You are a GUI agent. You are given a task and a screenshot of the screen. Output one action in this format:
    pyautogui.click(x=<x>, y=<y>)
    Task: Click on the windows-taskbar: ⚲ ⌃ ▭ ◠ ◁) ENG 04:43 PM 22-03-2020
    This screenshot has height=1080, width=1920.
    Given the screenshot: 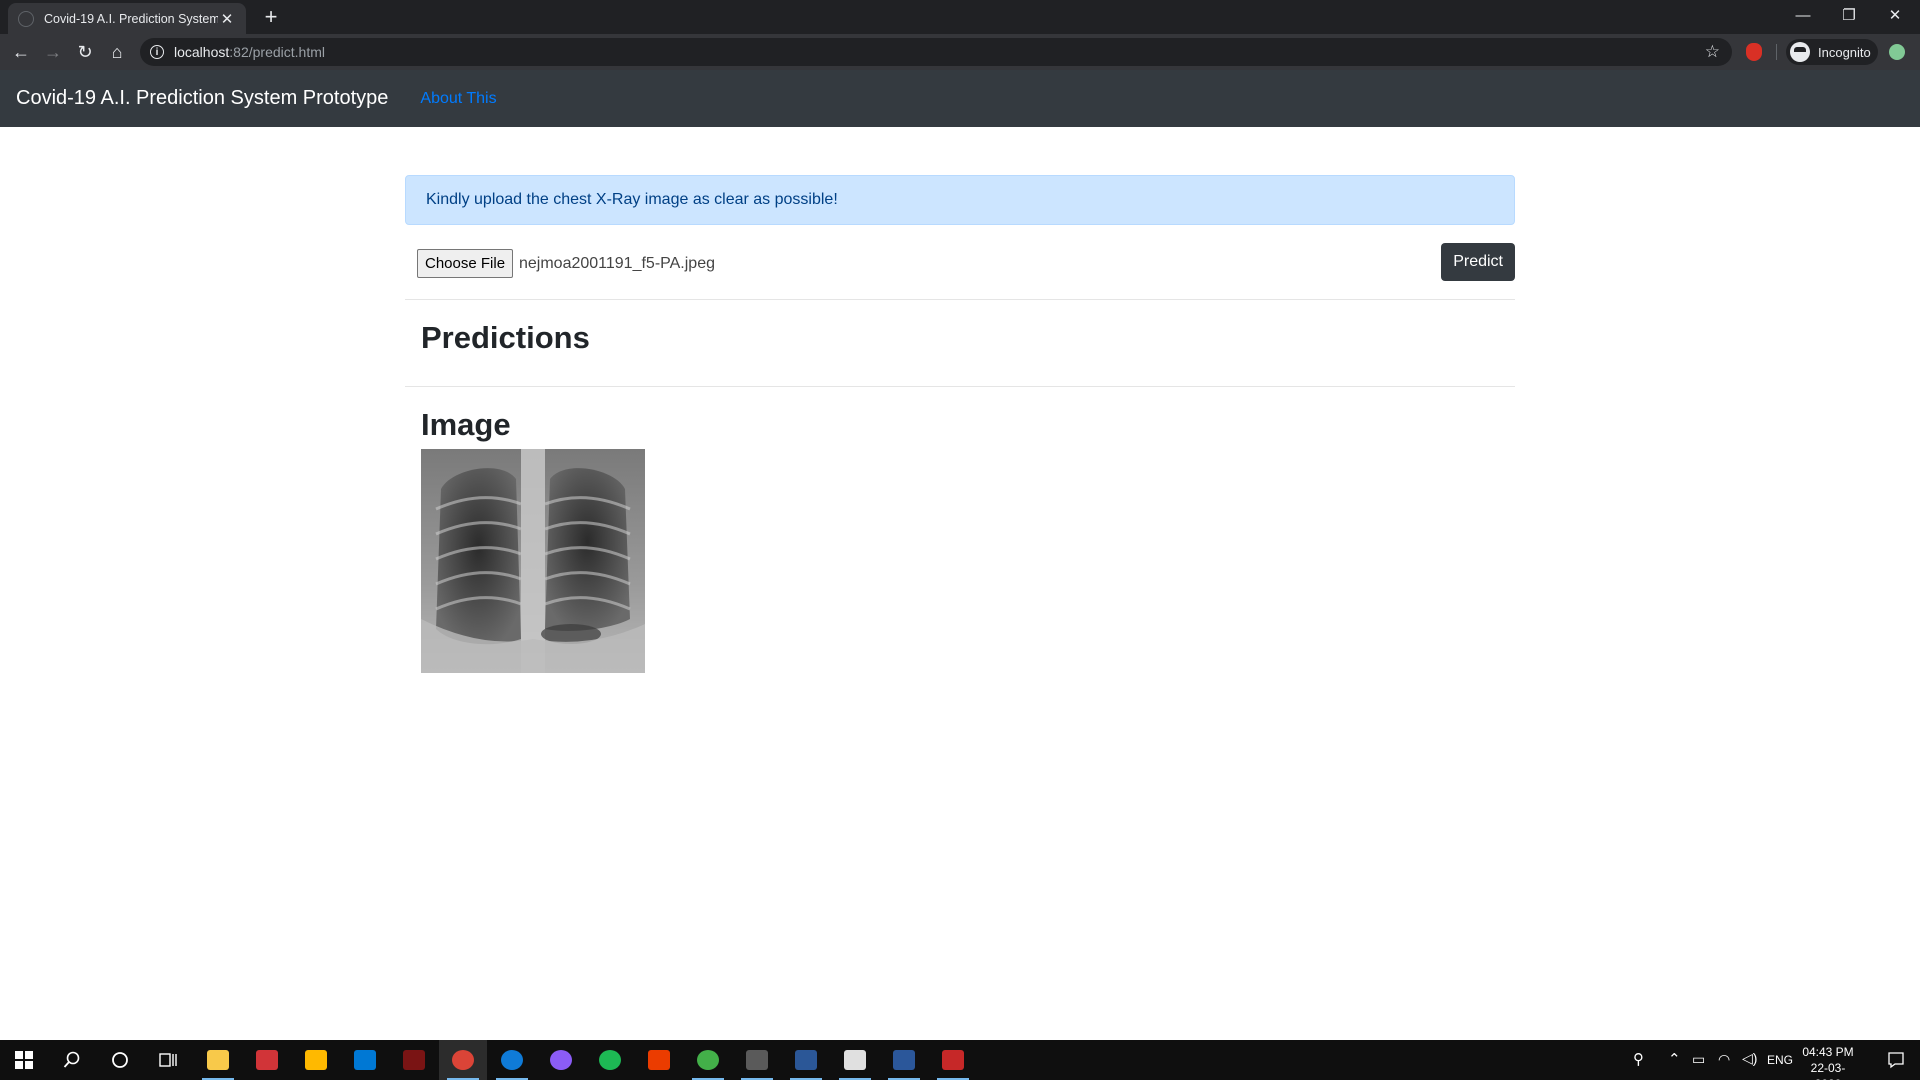 What is the action you would take?
    pyautogui.click(x=960, y=1060)
    